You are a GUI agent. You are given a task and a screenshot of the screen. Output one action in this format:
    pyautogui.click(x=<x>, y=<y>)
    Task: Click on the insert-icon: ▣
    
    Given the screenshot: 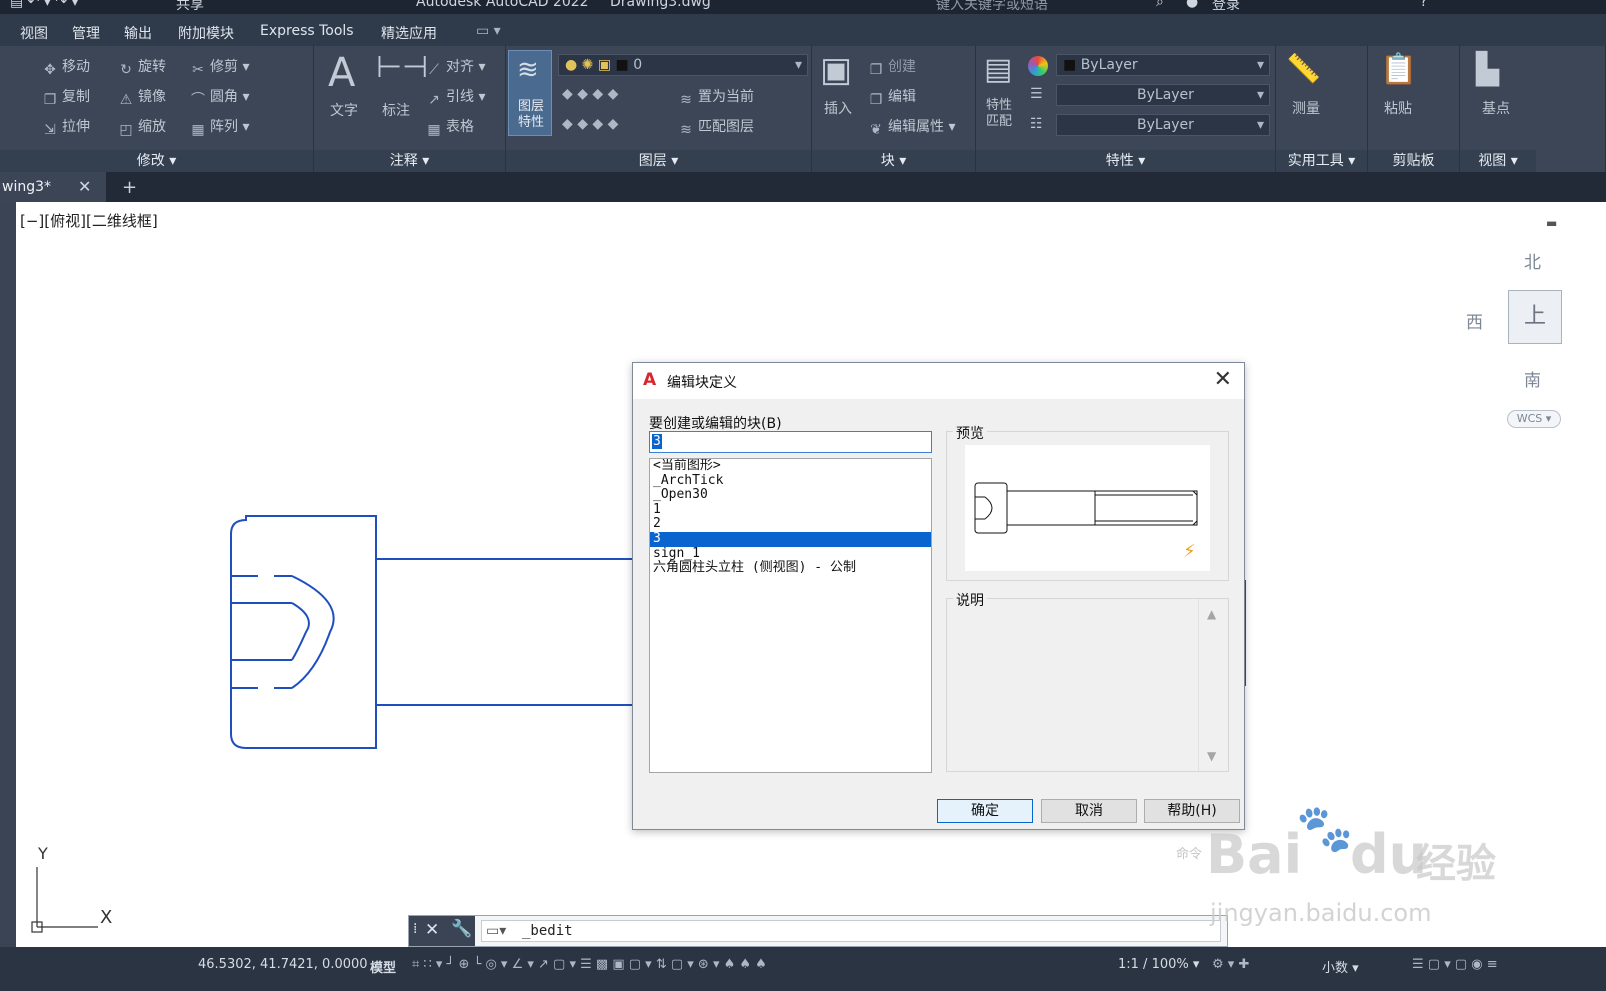 What is the action you would take?
    pyautogui.click(x=836, y=70)
    